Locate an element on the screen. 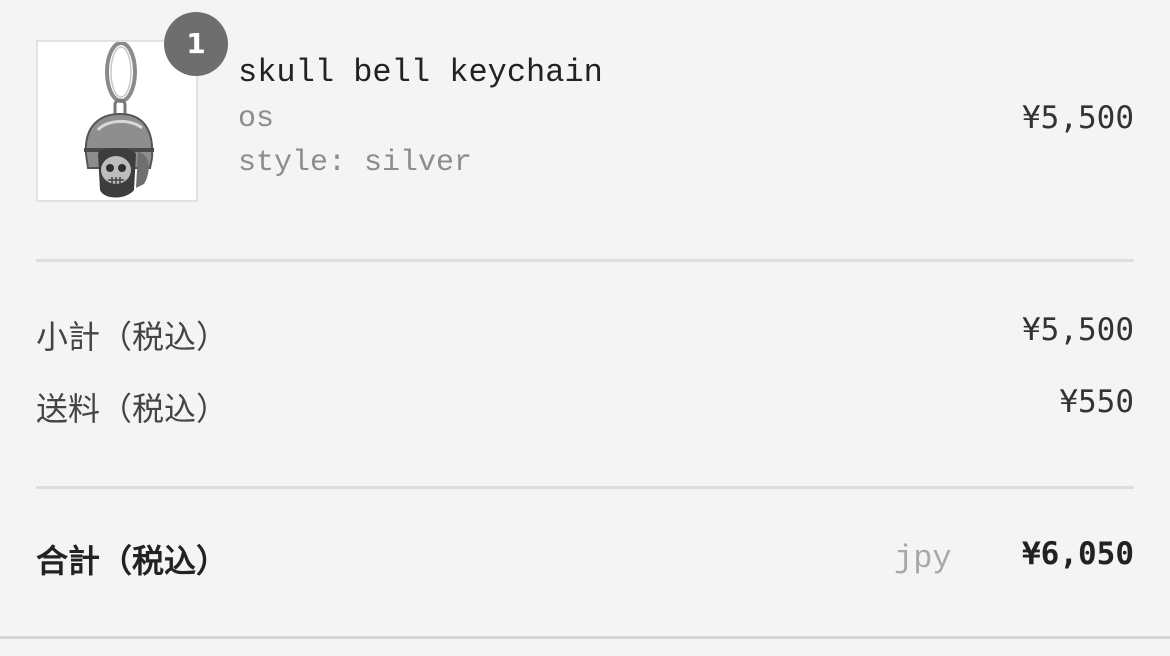 This screenshot has height=656, width=1170. subtotal-value: ¥5,500 is located at coordinates (1078, 330).